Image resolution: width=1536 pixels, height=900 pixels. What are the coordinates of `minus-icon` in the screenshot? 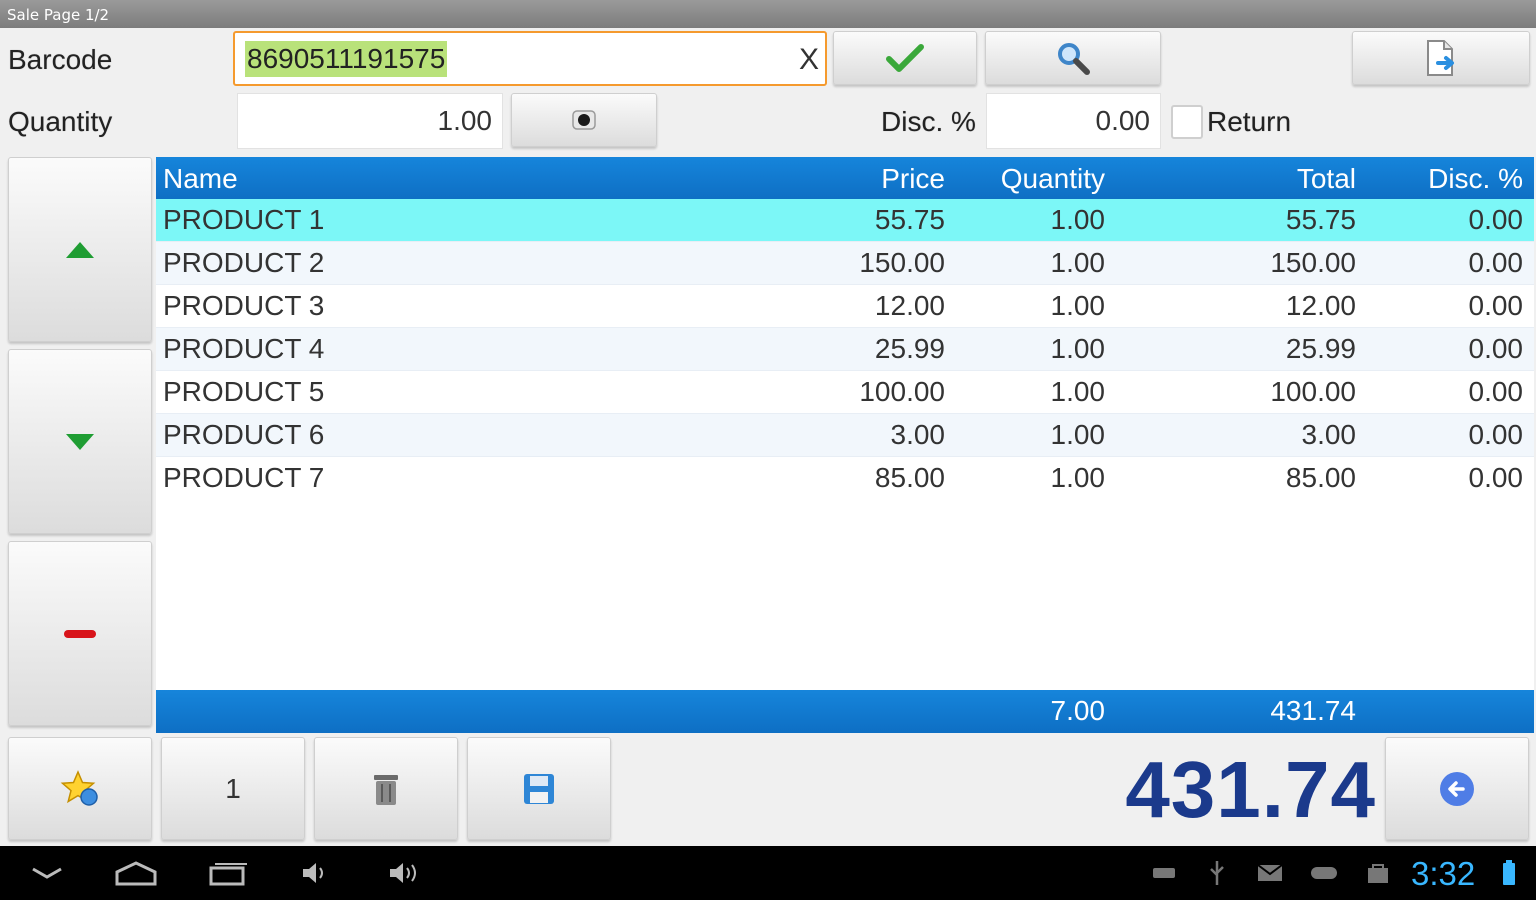 It's located at (80, 633).